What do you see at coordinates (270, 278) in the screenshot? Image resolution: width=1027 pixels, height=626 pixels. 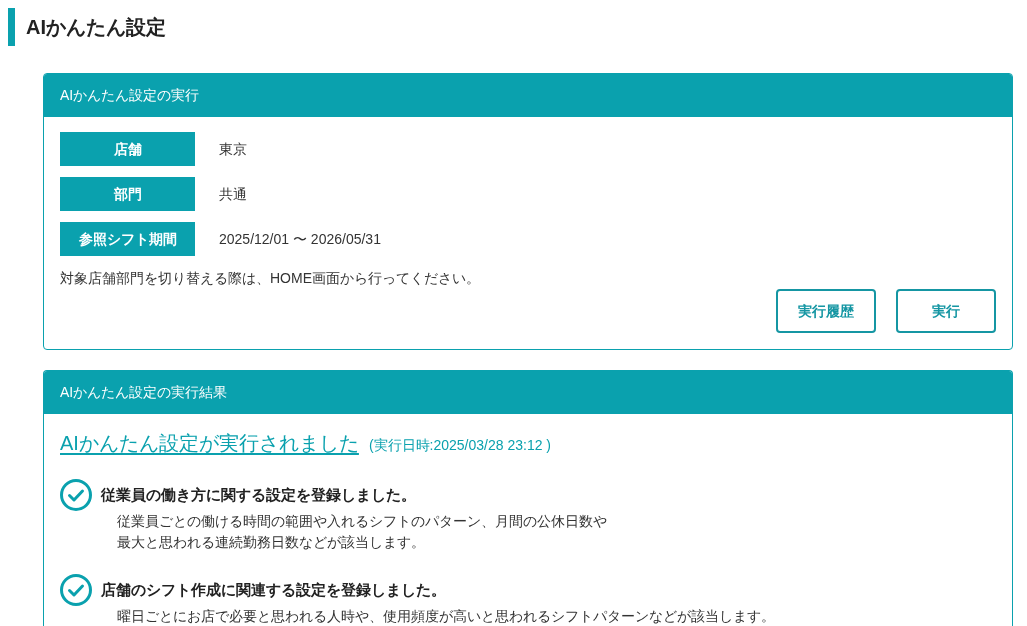 I see `note-text: 対象店舗部門を切り替える際は、HOME画面から行ってください。` at bounding box center [270, 278].